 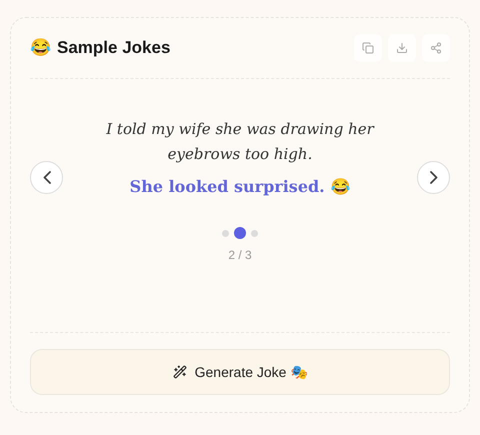 What do you see at coordinates (240, 142) in the screenshot?
I see `joke-setup: I told my wife she was drawing her eyebrows too high.` at bounding box center [240, 142].